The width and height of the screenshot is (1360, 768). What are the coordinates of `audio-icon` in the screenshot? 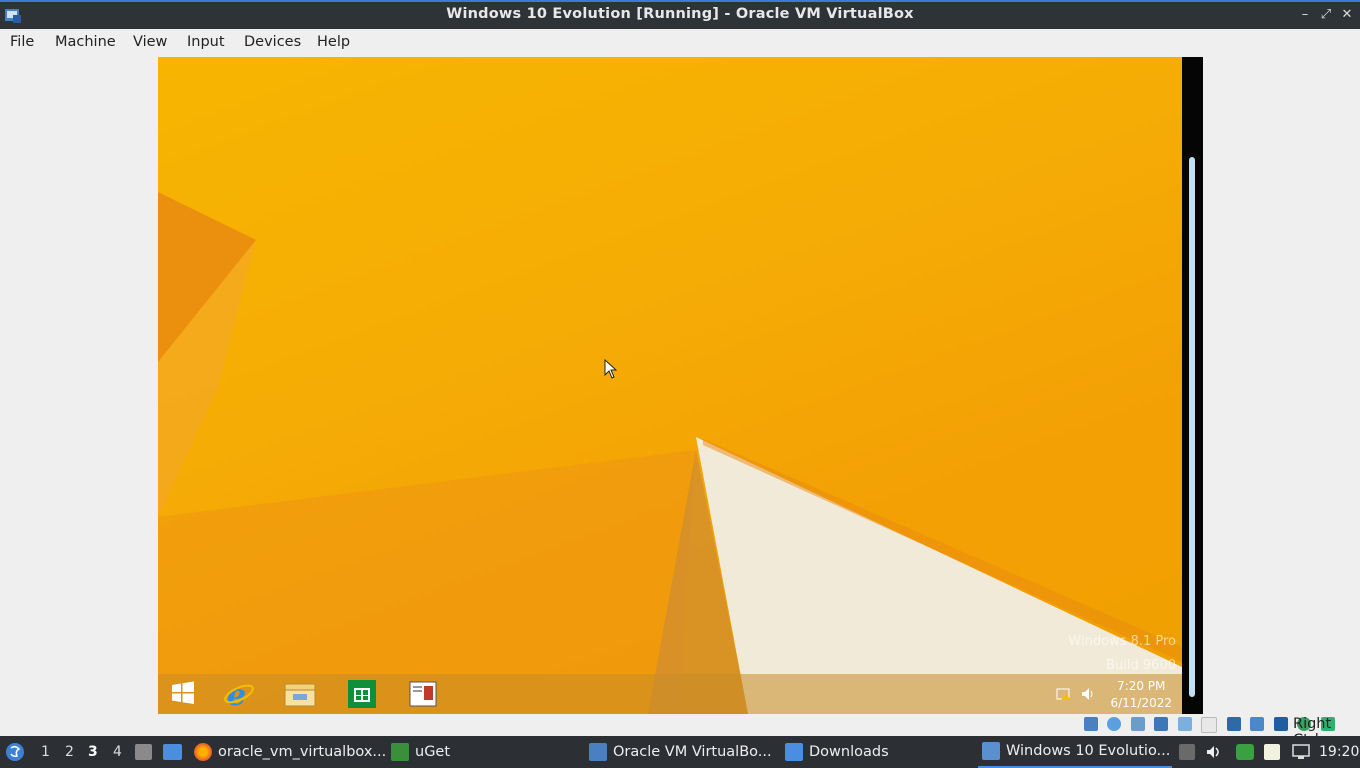 It's located at (1137, 724).